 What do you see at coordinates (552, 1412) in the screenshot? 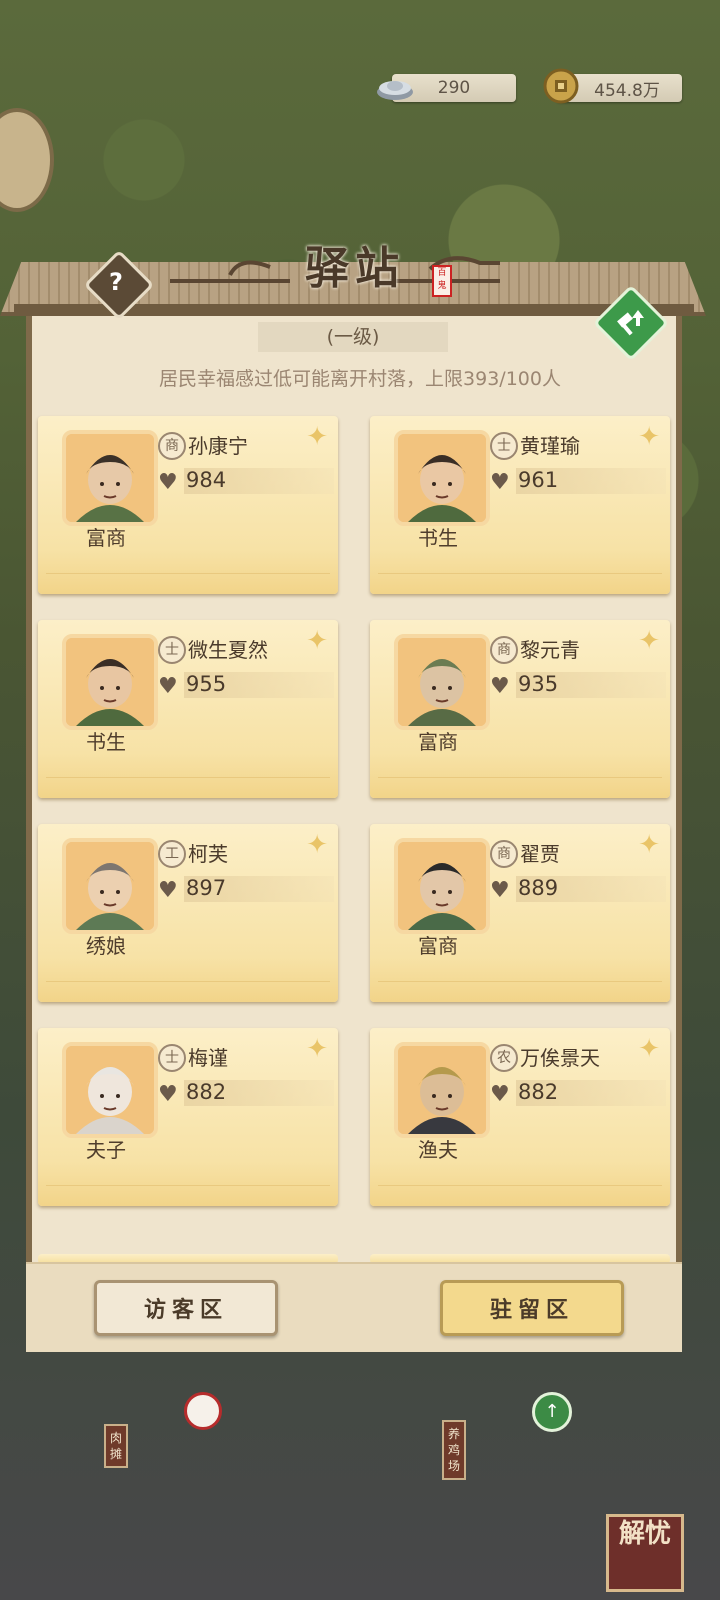
I see `upgrade-arrow-icon: ↑` at bounding box center [552, 1412].